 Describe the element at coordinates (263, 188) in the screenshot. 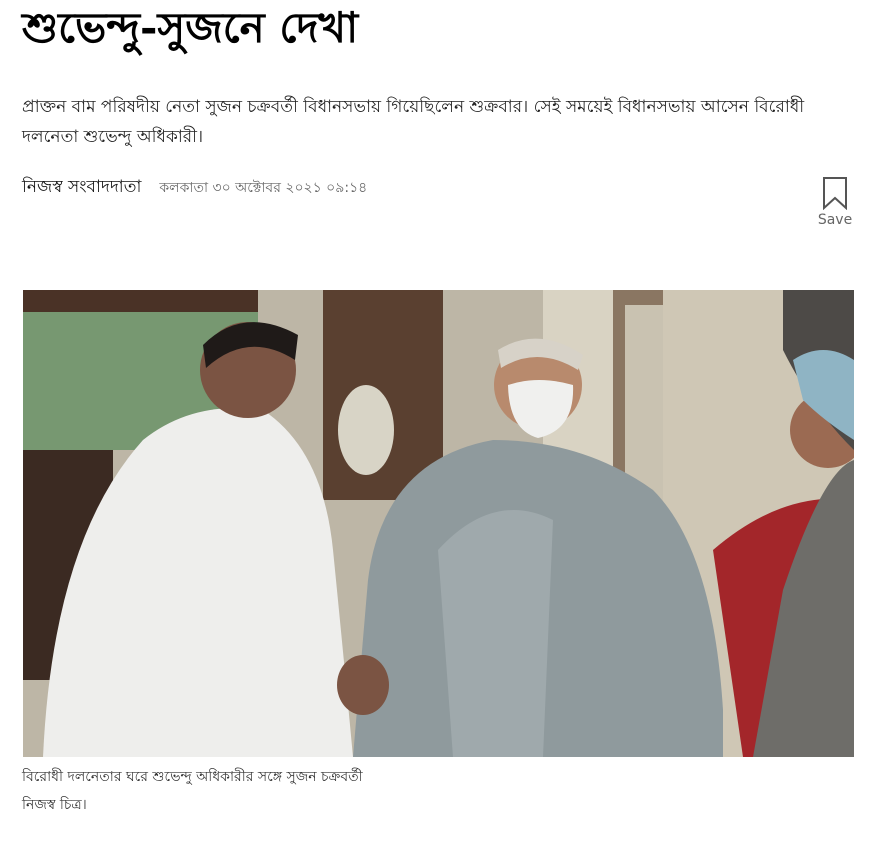

I see `dateline: কলকাতা ৩০ অক্টোবর ২০২১ ০৯:১৪` at that location.